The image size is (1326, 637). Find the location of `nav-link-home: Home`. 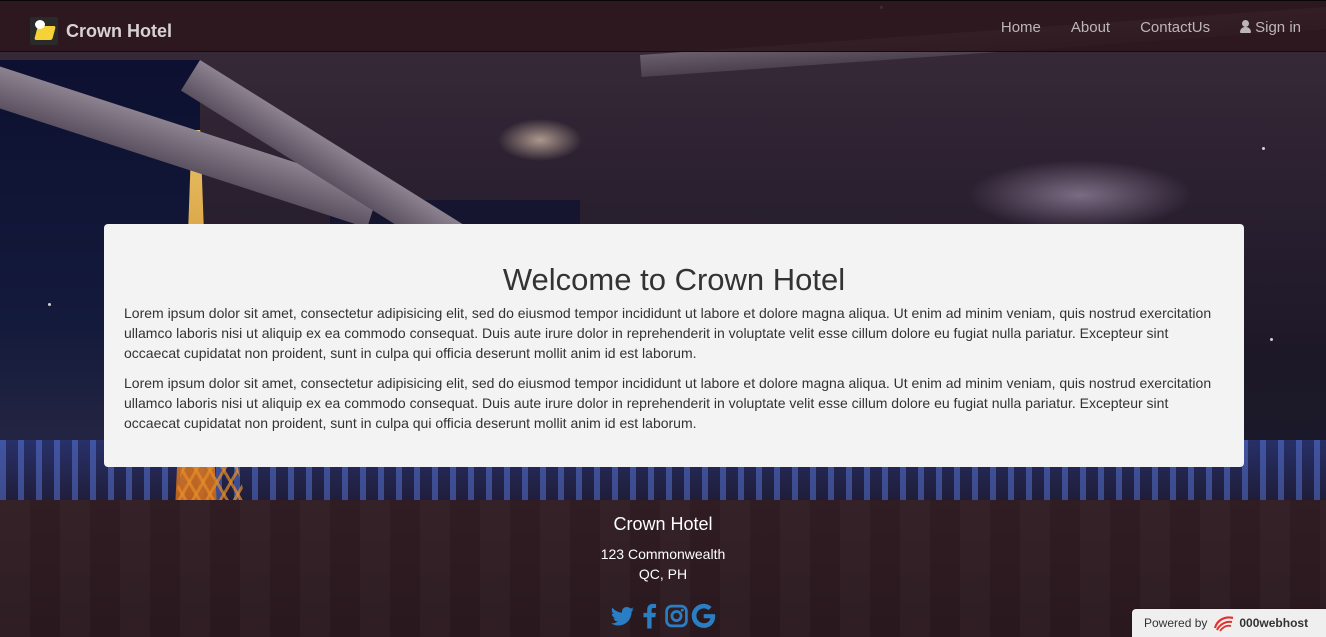

nav-link-home: Home is located at coordinates (1021, 27).